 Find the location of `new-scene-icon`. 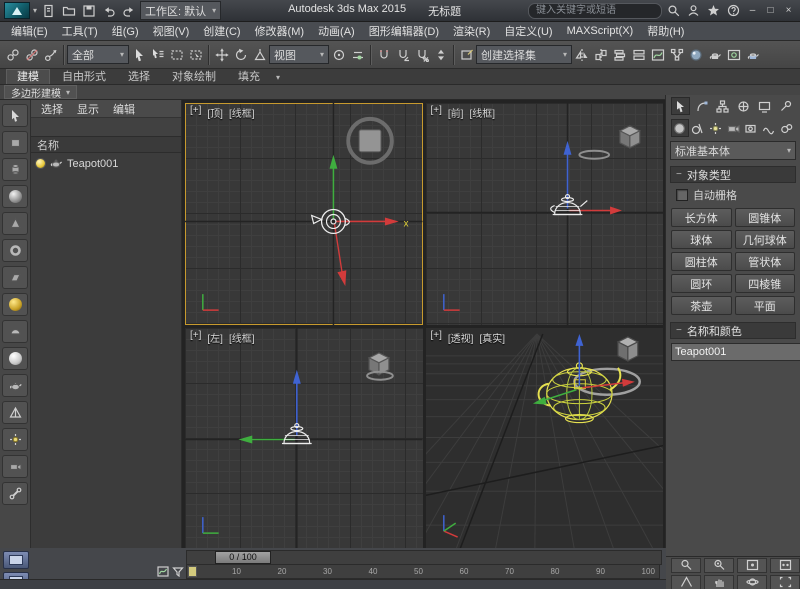

new-scene-icon is located at coordinates (48, 10).